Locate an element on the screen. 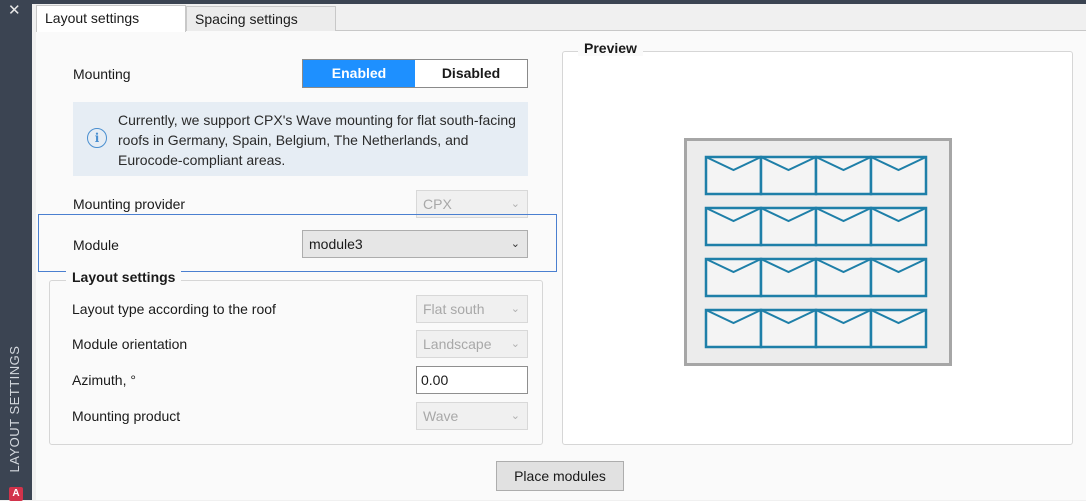 The height and width of the screenshot is (501, 1086). module-orientation-value: Landscape is located at coordinates (457, 344).